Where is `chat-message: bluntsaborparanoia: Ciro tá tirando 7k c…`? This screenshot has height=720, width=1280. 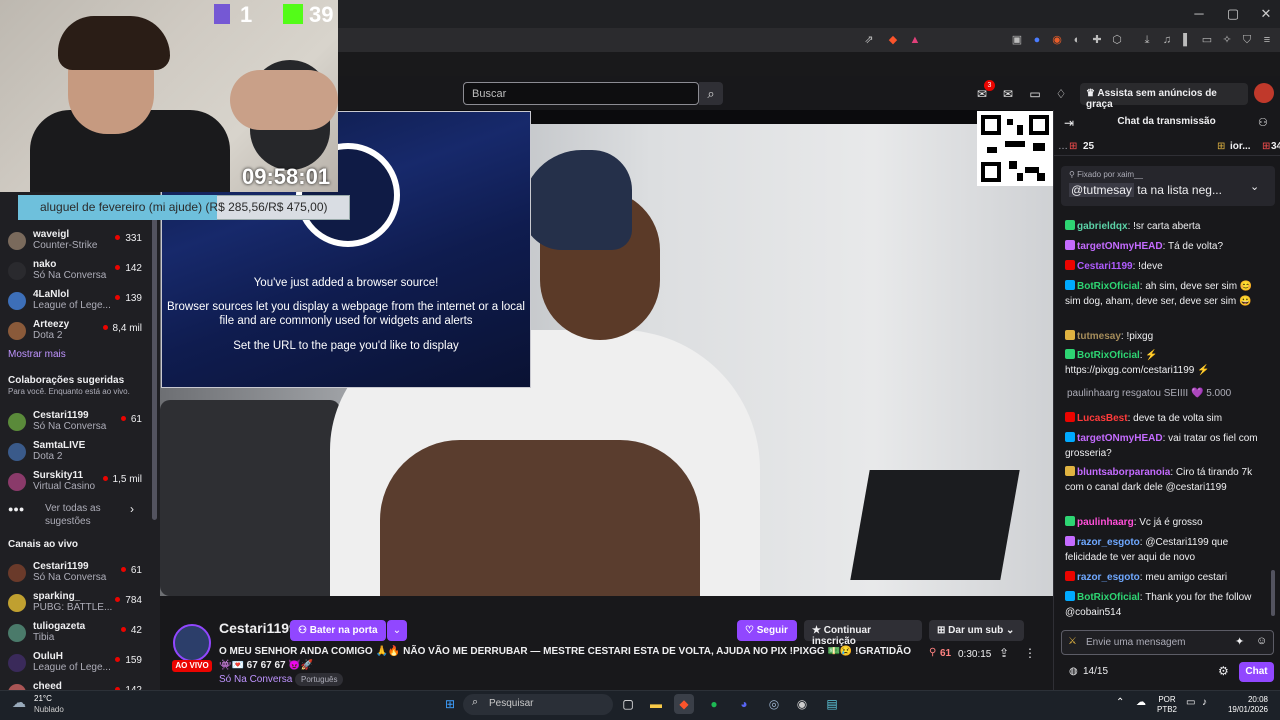
chat-message: bluntsaborparanoia: Ciro tá tirando 7k c… is located at coordinates (1165, 480).